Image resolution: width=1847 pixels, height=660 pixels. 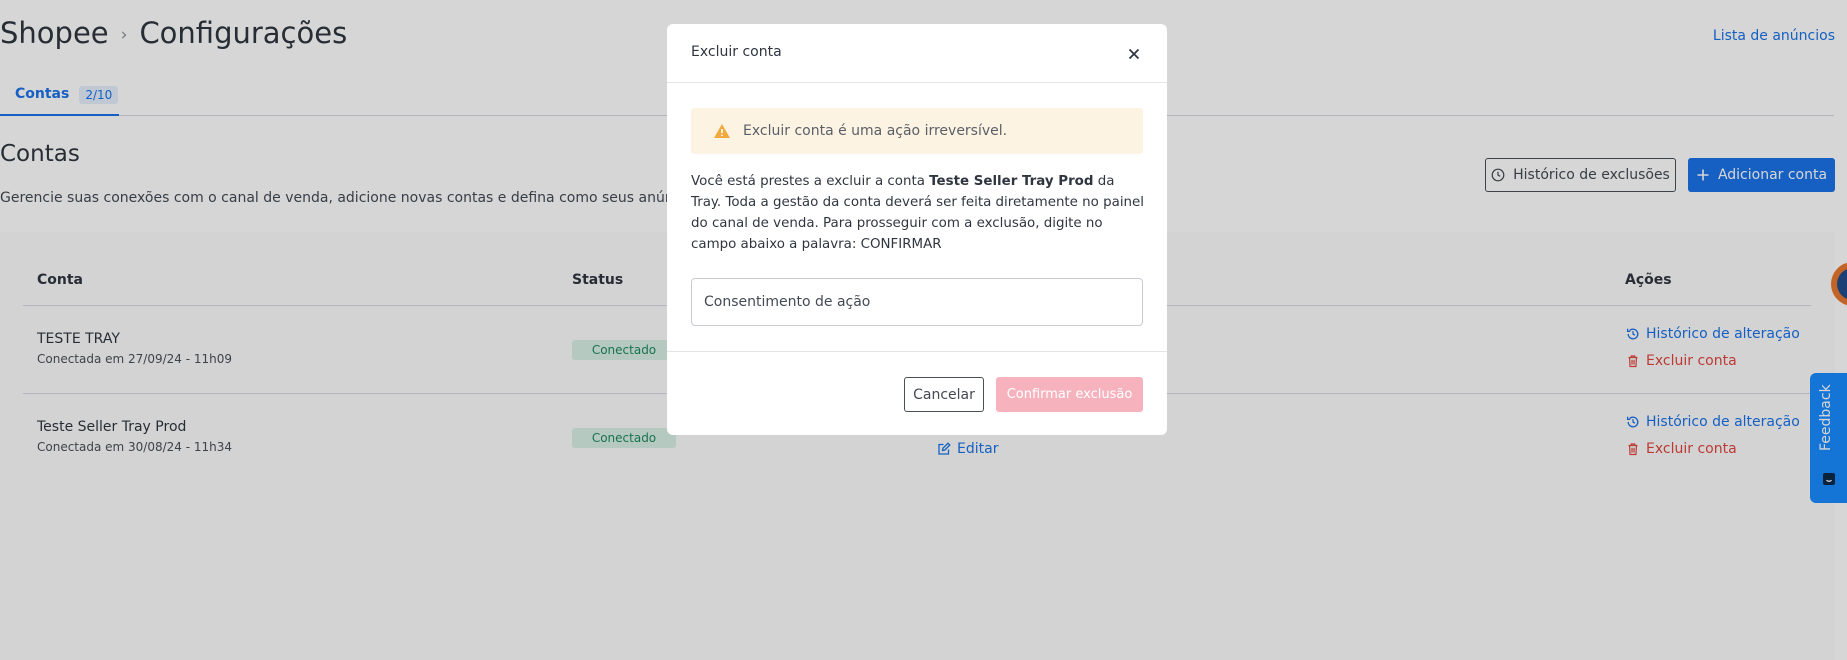 What do you see at coordinates (810, 181) in the screenshot?
I see `message-intro: Você está prestes a excluir a conta` at bounding box center [810, 181].